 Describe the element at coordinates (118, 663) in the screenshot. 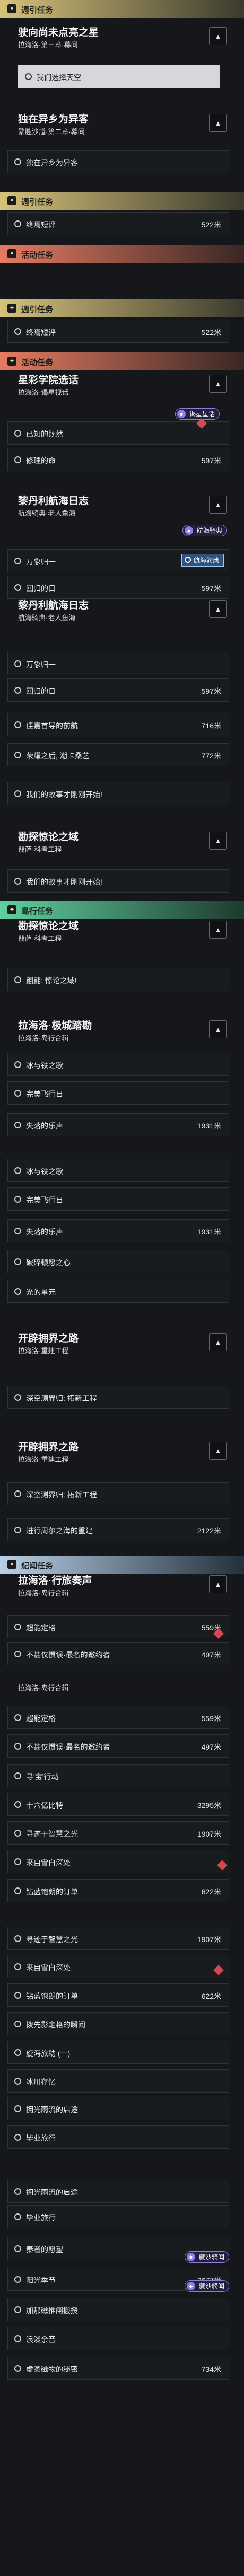

I see `quest-step-row: 万象归一` at that location.